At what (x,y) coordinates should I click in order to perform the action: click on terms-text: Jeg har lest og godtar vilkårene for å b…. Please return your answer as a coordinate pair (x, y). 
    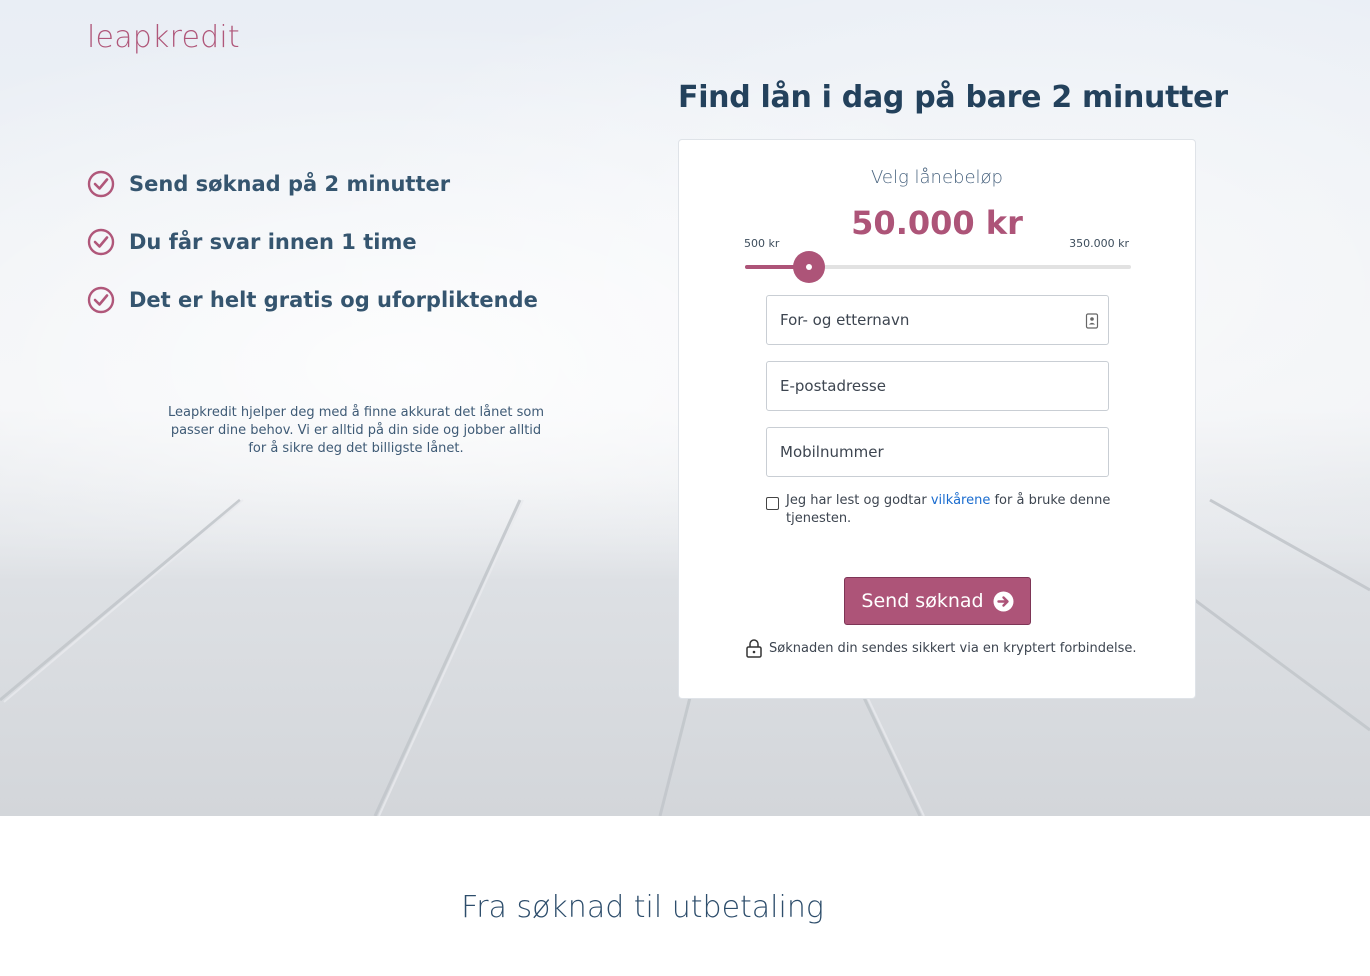
    Looking at the image, I should click on (951, 510).